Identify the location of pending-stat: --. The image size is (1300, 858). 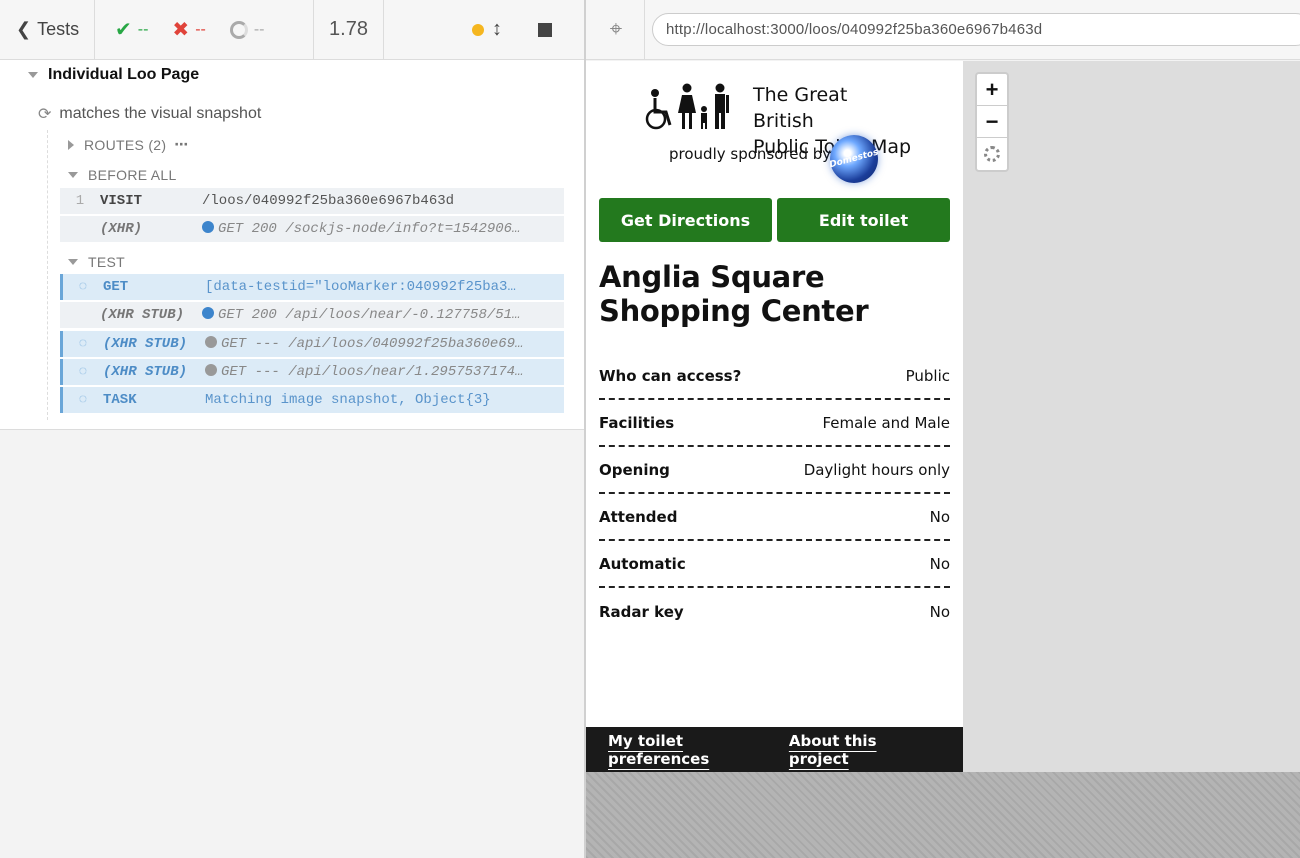
(247, 29).